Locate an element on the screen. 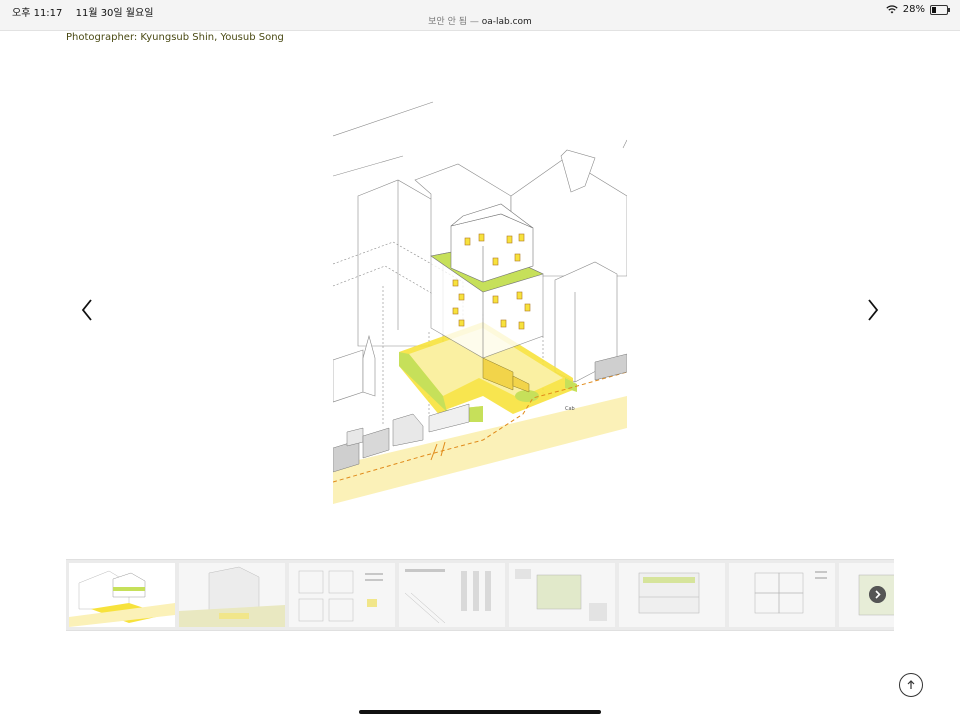 This screenshot has width=960, height=720. scroll-top-button is located at coordinates (911, 685).